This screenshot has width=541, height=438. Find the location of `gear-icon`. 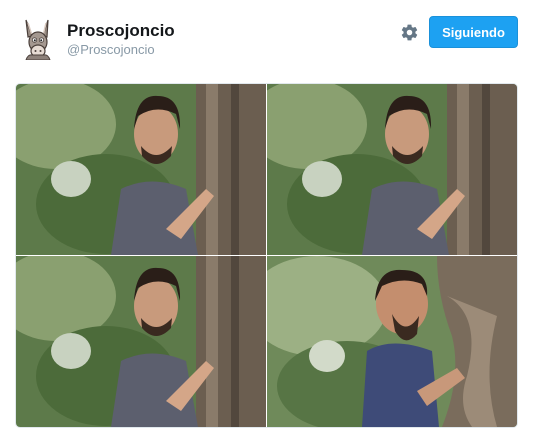

gear-icon is located at coordinates (409, 32).